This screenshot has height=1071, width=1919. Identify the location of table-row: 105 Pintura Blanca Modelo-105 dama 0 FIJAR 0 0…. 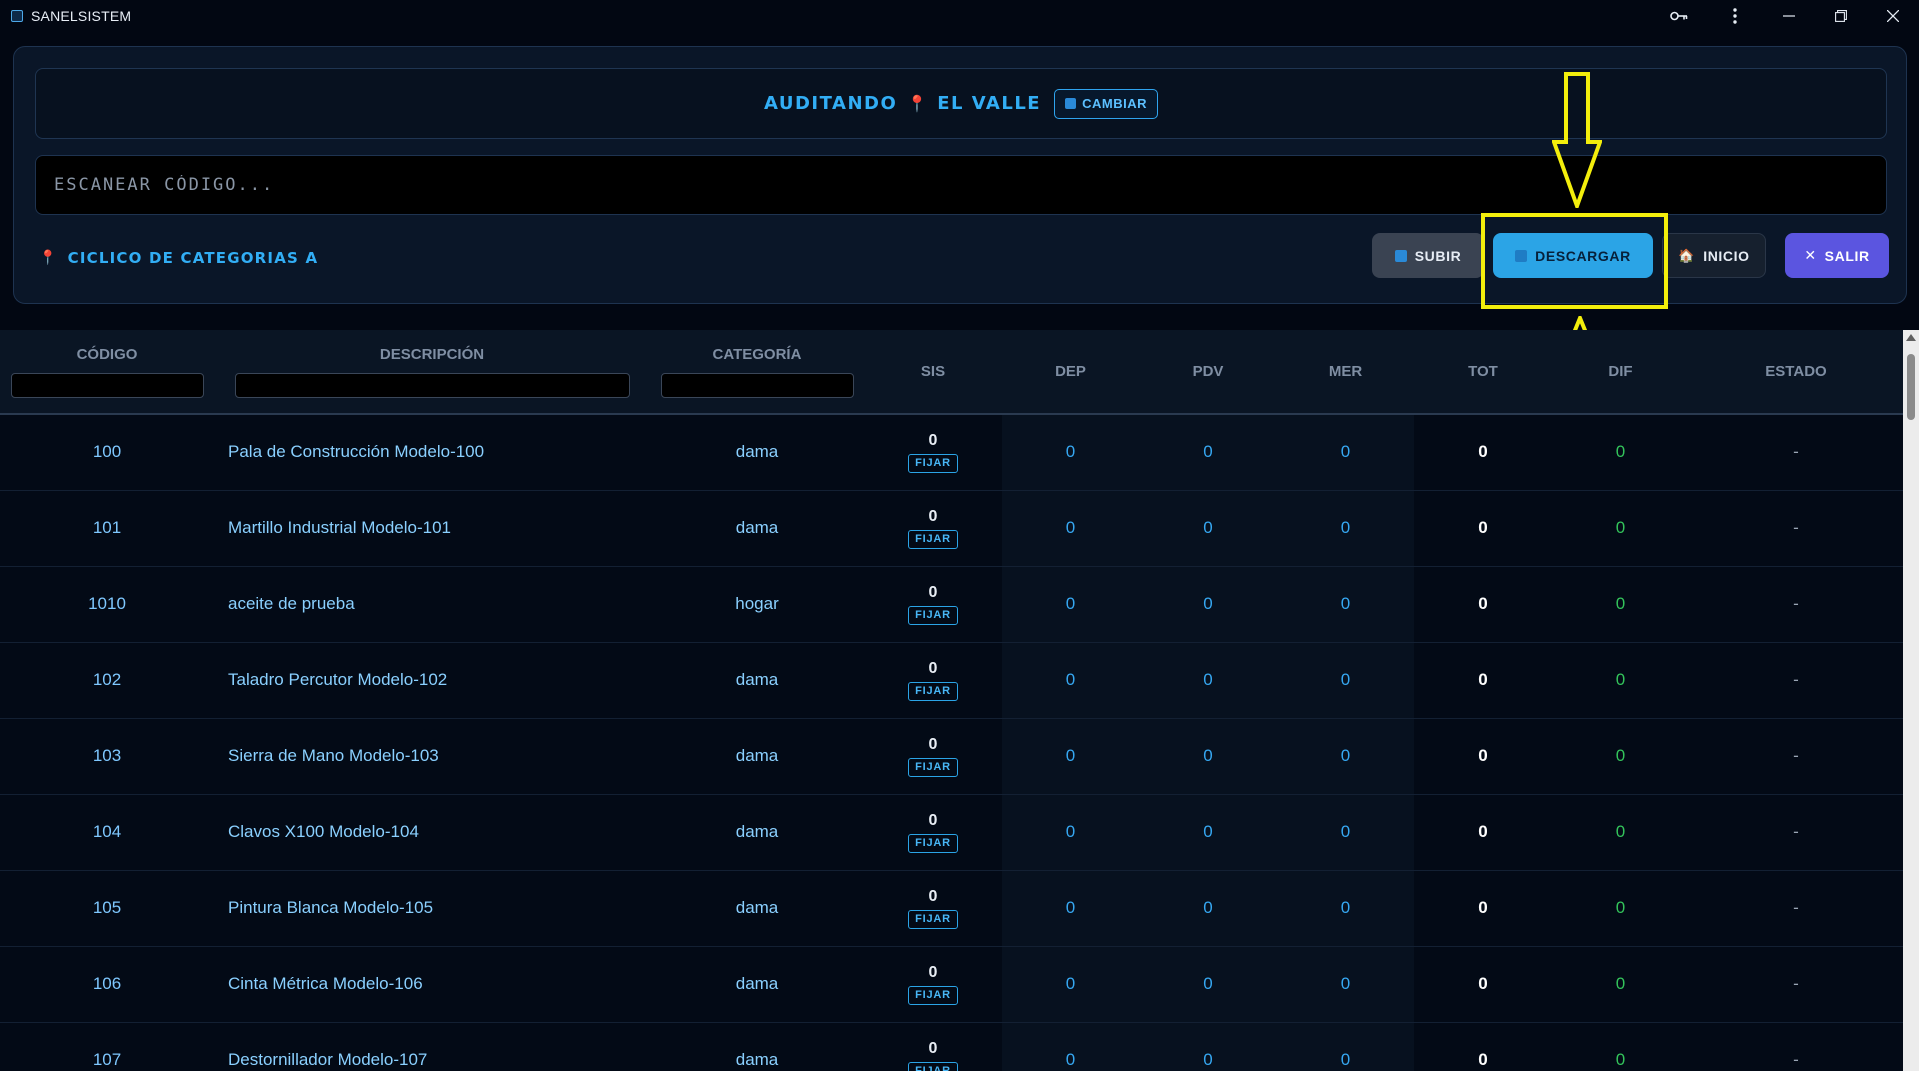
(951, 908).